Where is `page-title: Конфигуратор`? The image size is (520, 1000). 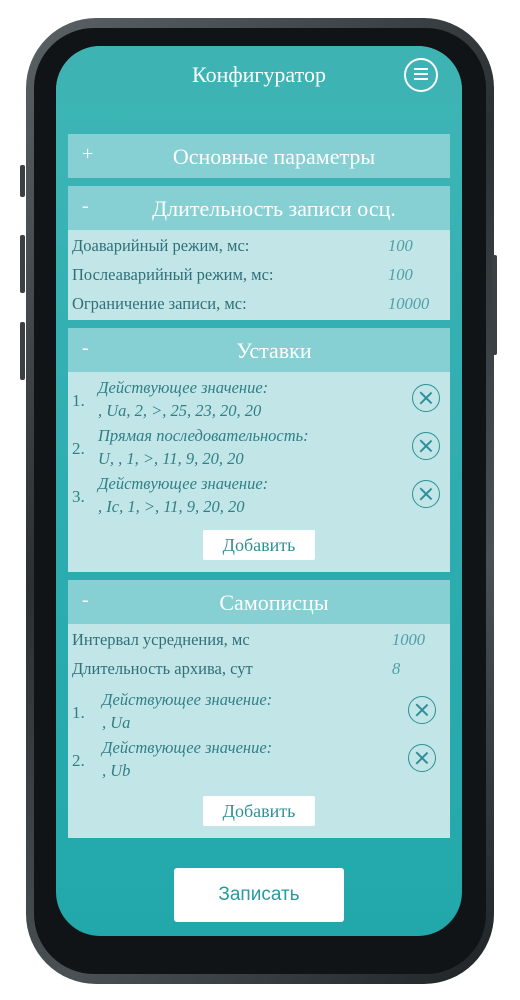
page-title: Конфигуратор is located at coordinates (259, 74).